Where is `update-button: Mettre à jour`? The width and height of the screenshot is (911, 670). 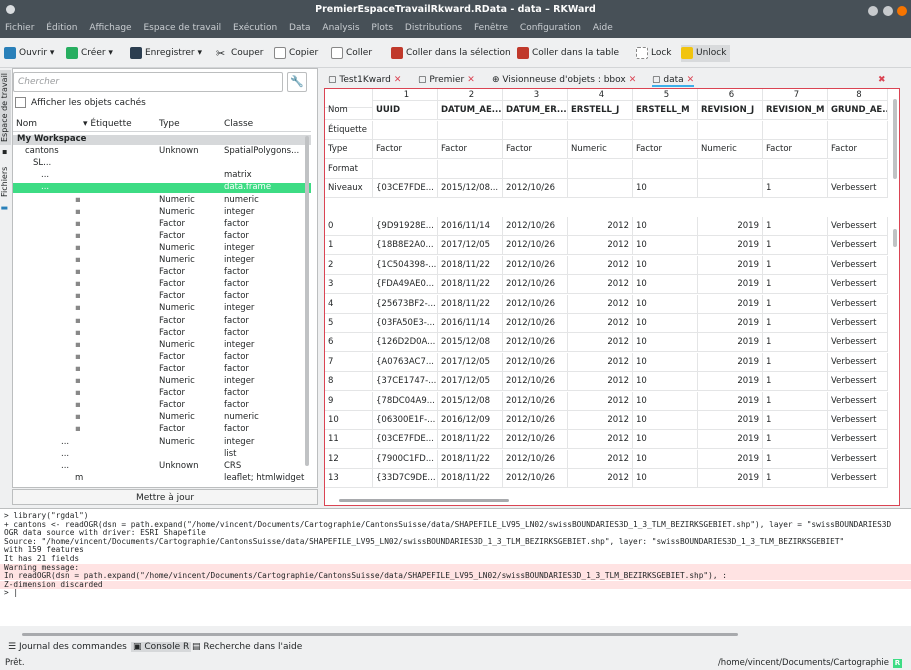
update-button: Mettre à jour is located at coordinates (165, 497).